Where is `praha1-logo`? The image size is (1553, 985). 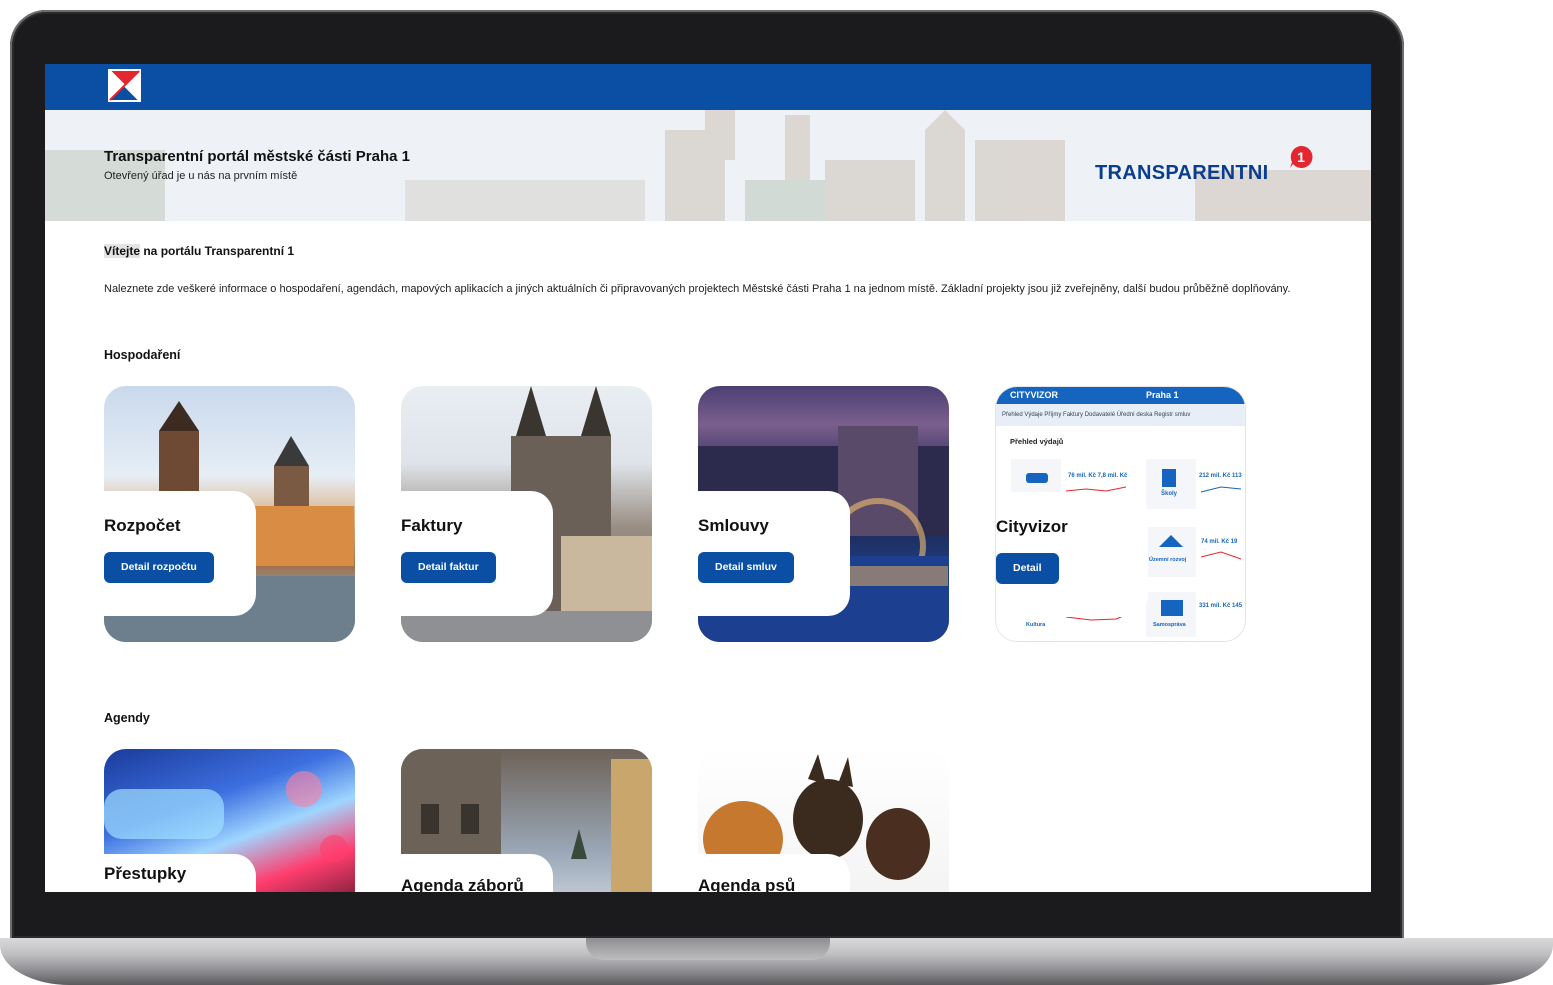
praha1-logo is located at coordinates (124, 85).